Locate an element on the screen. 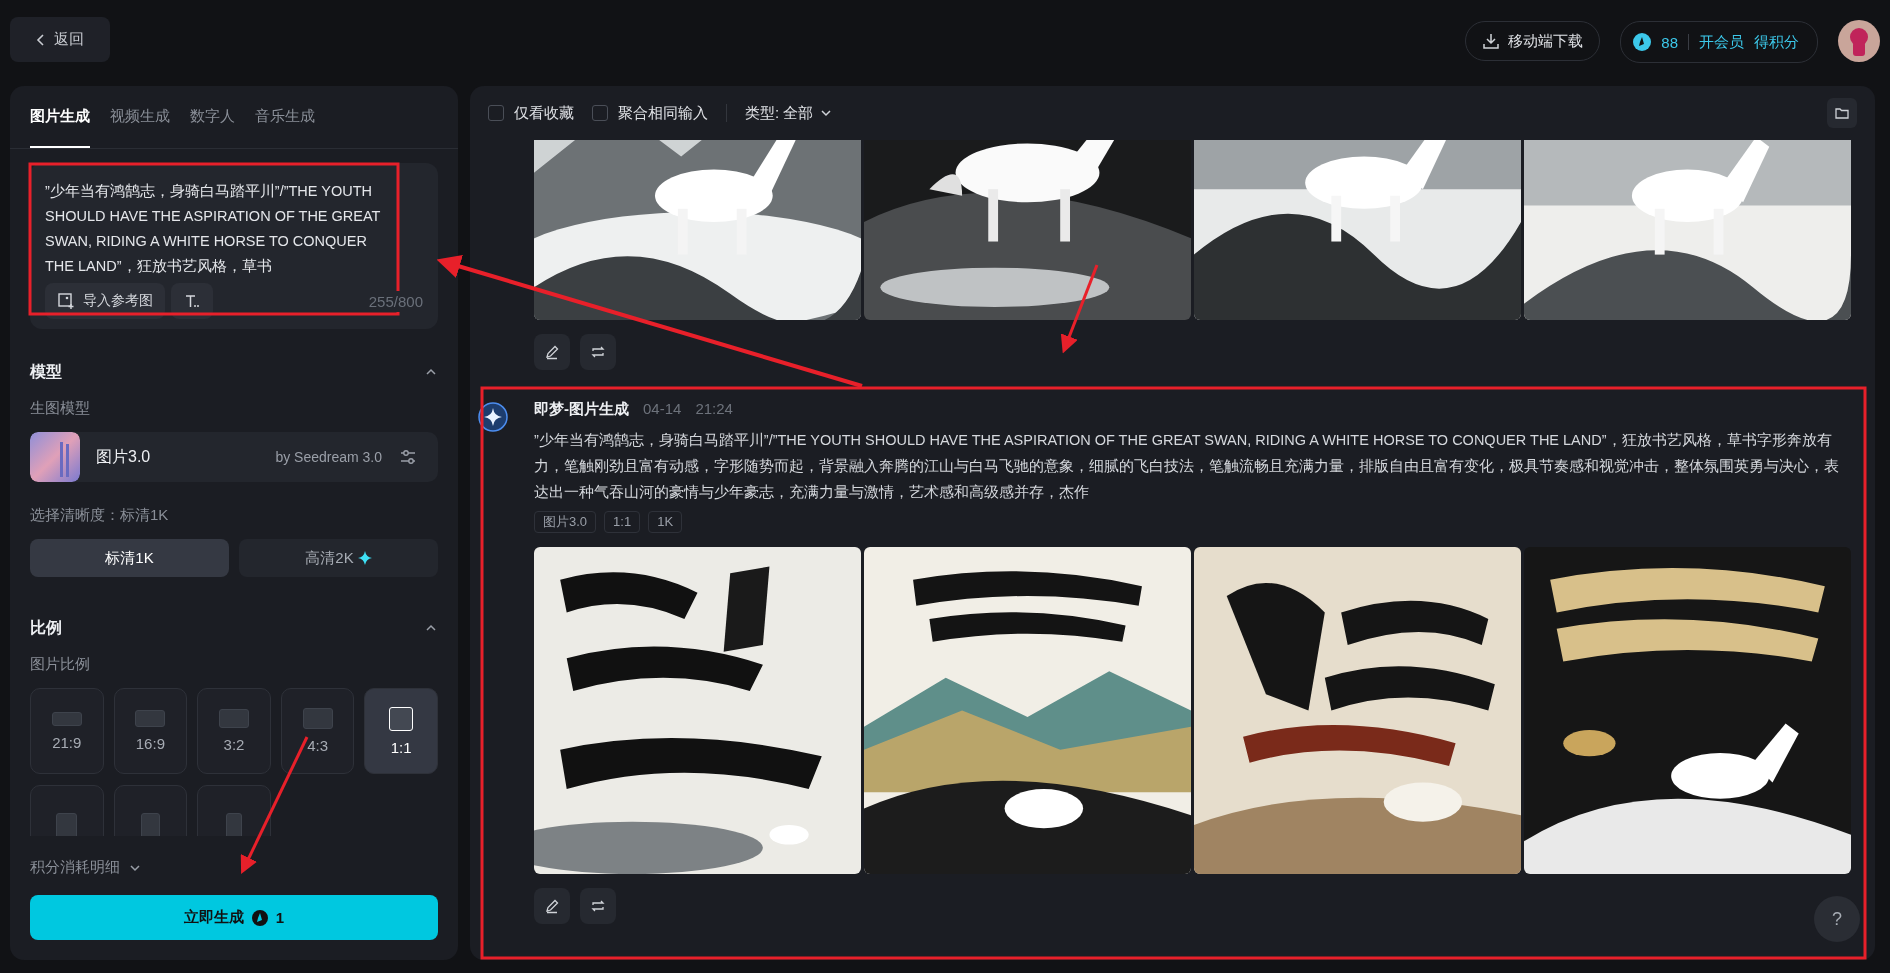 The height and width of the screenshot is (973, 1890). prompt-field: ”少年当有鸿鹄志，身骑白马踏平川”/”THE YOUTH SHOULD HAVE THE ASPIRATION OF THE GREAT SWAN, RIDING A WHITE HORSE TO CONQUER THE LAND”，狂放书艺风格，草书 导入参考图 255/800 is located at coordinates (234, 246).